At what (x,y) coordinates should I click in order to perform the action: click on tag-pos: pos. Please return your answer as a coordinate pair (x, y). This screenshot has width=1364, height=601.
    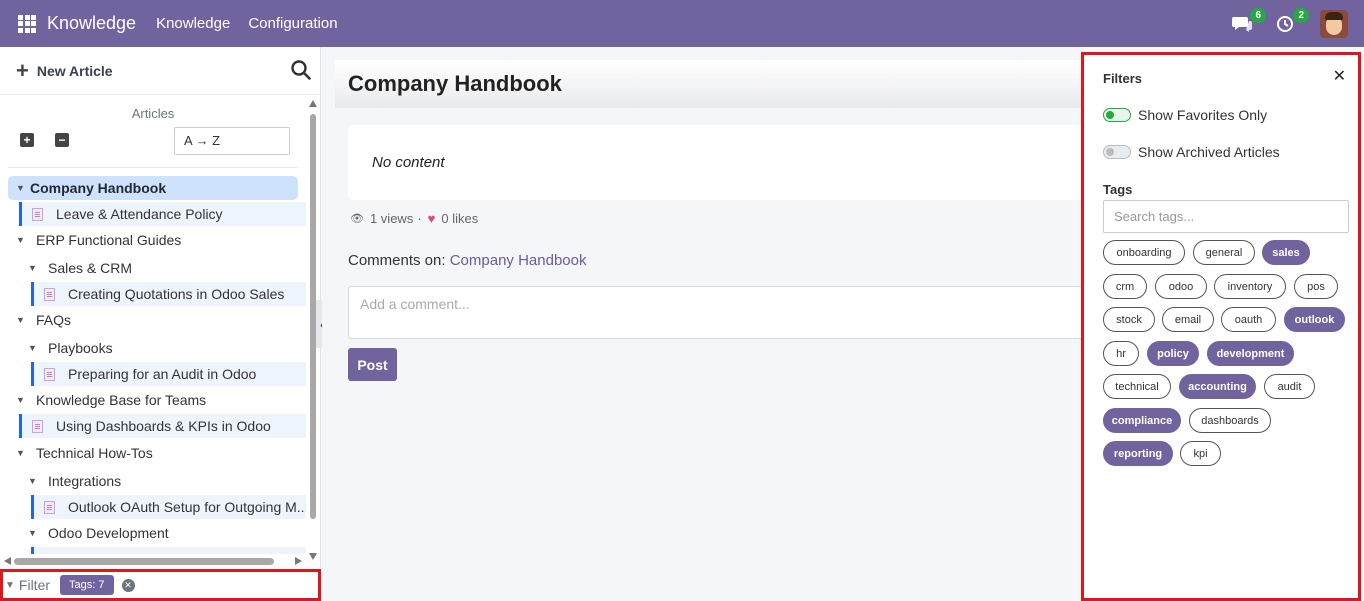
    Looking at the image, I should click on (1316, 286).